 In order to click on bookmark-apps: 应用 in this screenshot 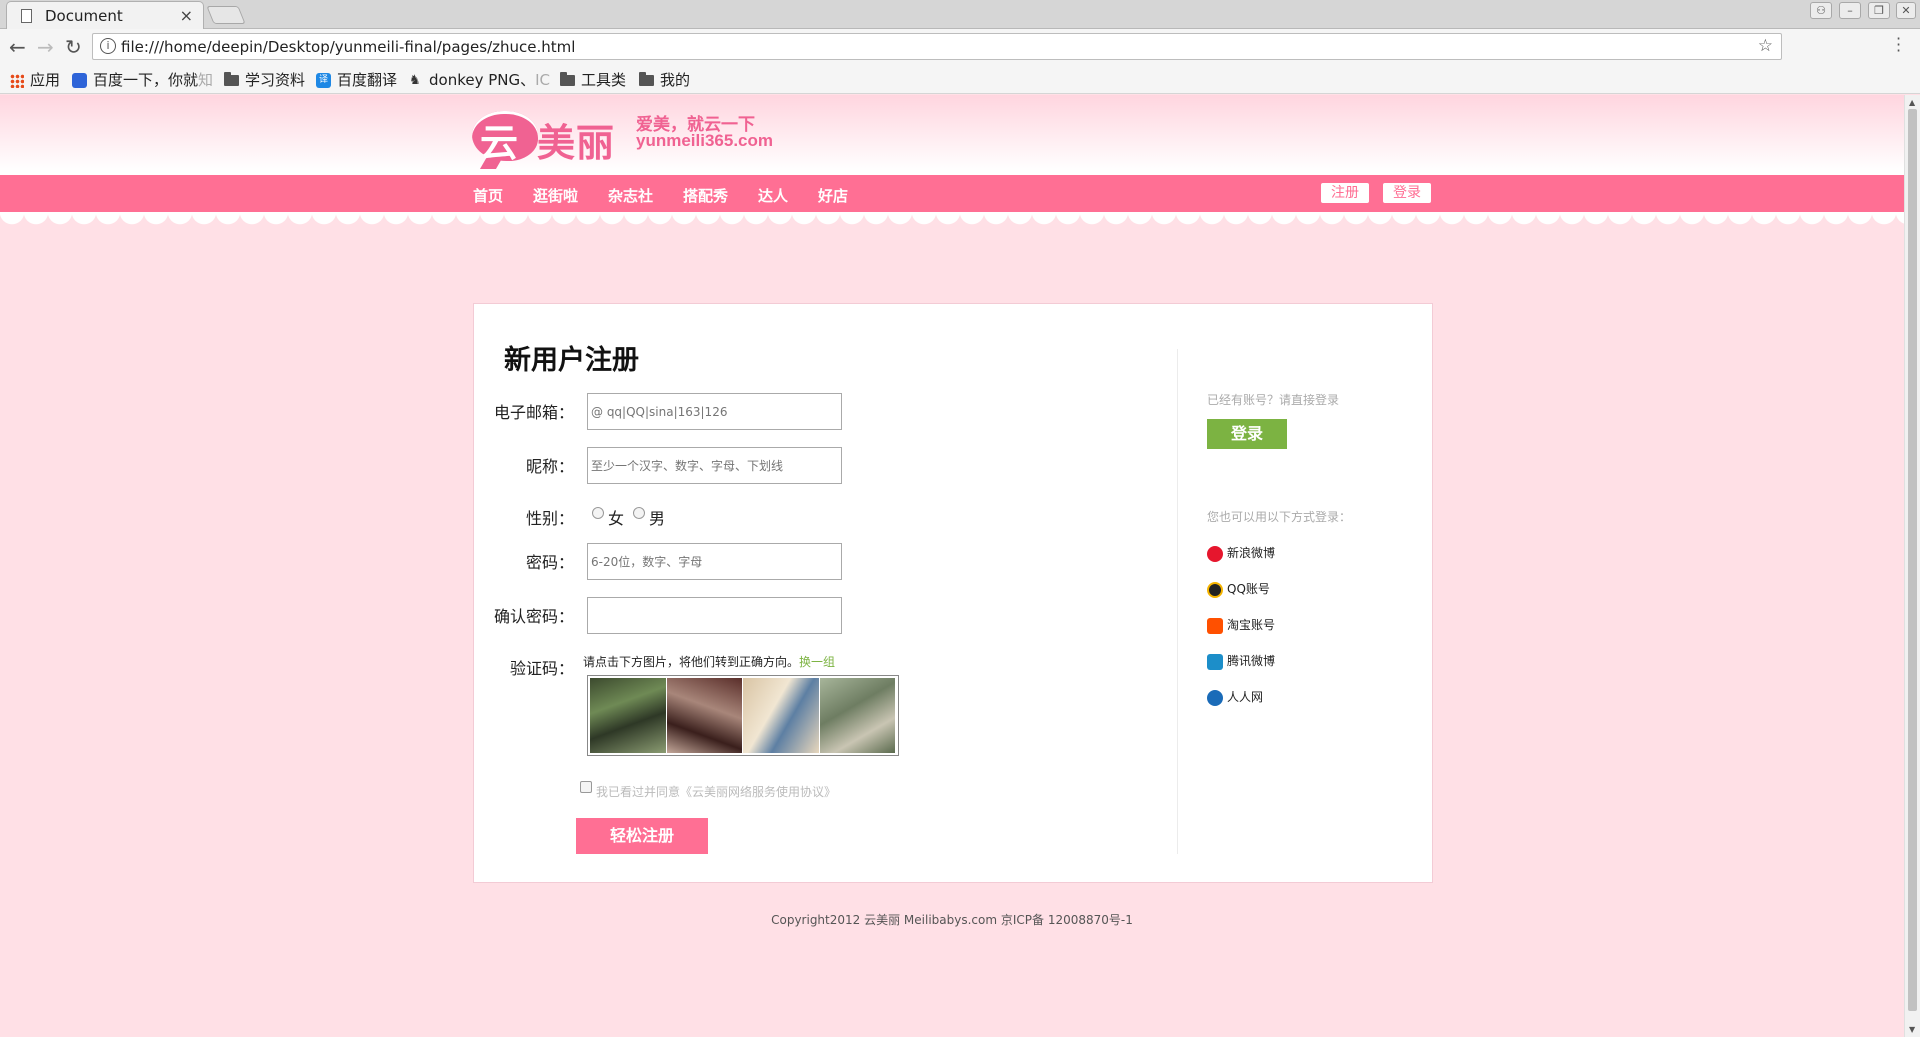, I will do `click(35, 79)`.